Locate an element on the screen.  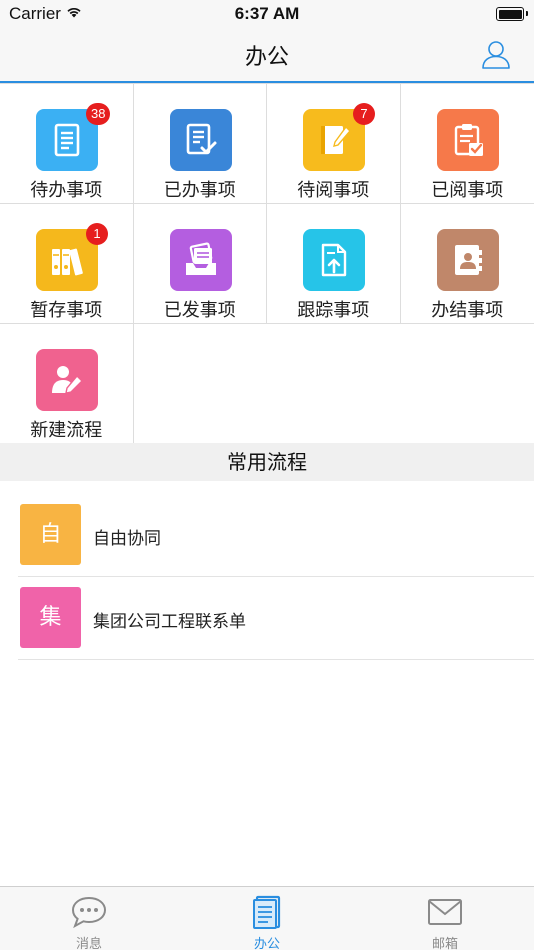
notebook-pen-icon is located at coordinates (336, 139).